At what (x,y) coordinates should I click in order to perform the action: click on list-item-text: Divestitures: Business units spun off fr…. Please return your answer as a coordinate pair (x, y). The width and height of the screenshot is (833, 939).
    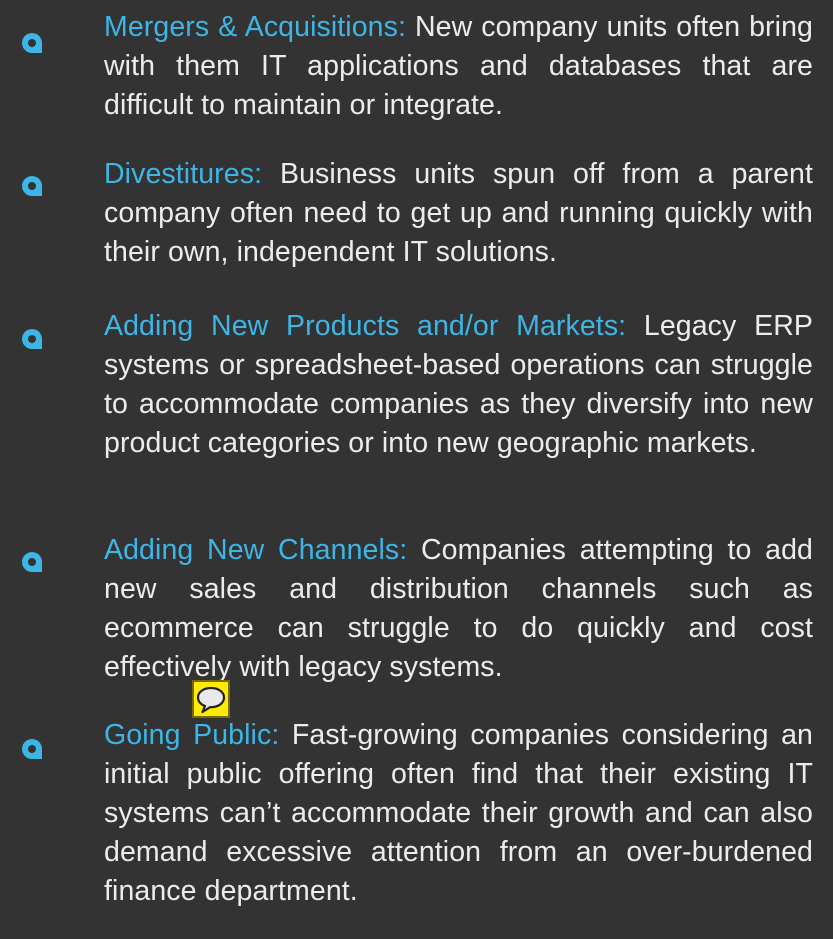
    Looking at the image, I should click on (458, 213).